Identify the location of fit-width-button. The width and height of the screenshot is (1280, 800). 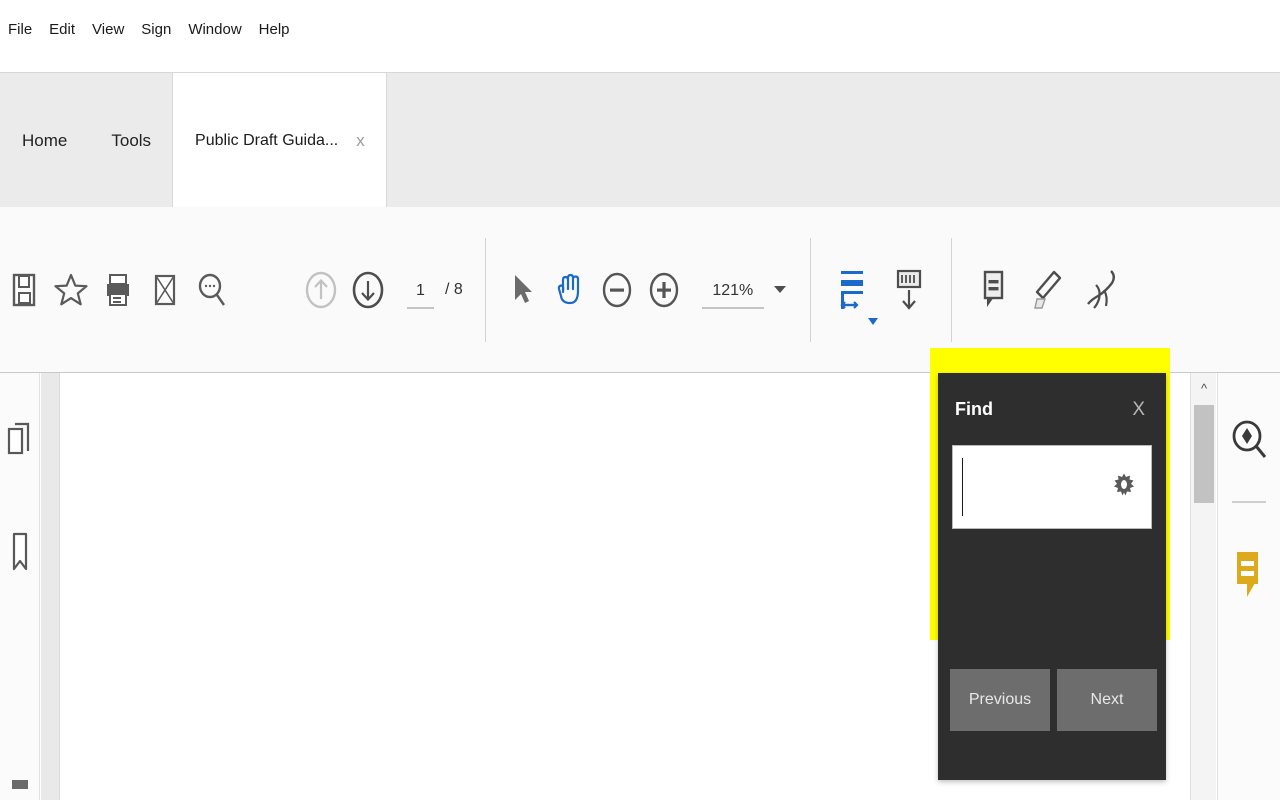
(853, 289).